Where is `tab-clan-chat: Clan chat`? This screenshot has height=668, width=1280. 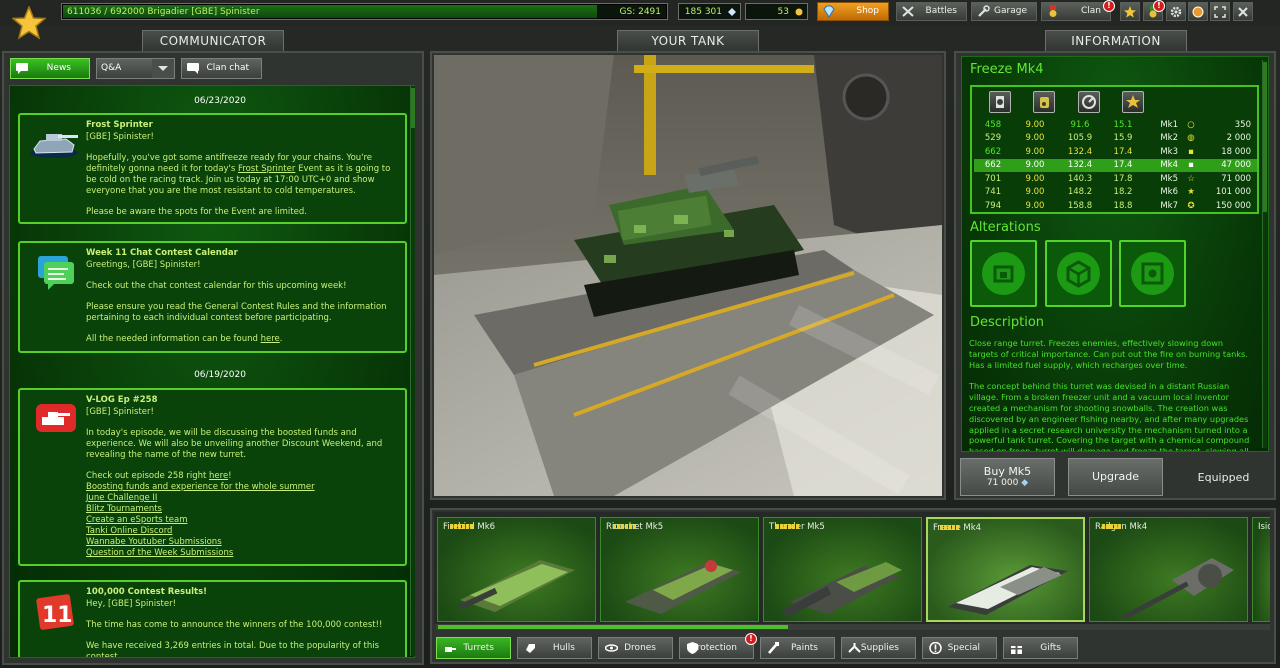
tab-clan-chat: Clan chat is located at coordinates (221, 68).